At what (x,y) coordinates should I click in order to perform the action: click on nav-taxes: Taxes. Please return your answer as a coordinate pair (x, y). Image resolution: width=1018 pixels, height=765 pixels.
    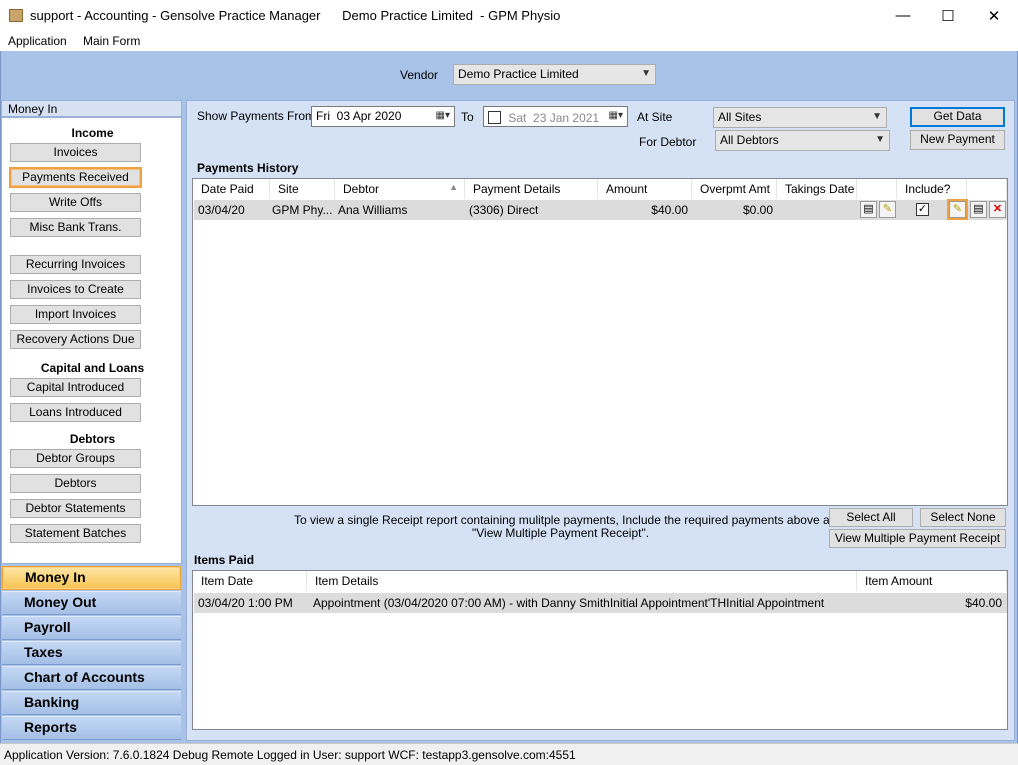
    Looking at the image, I should click on (91, 653).